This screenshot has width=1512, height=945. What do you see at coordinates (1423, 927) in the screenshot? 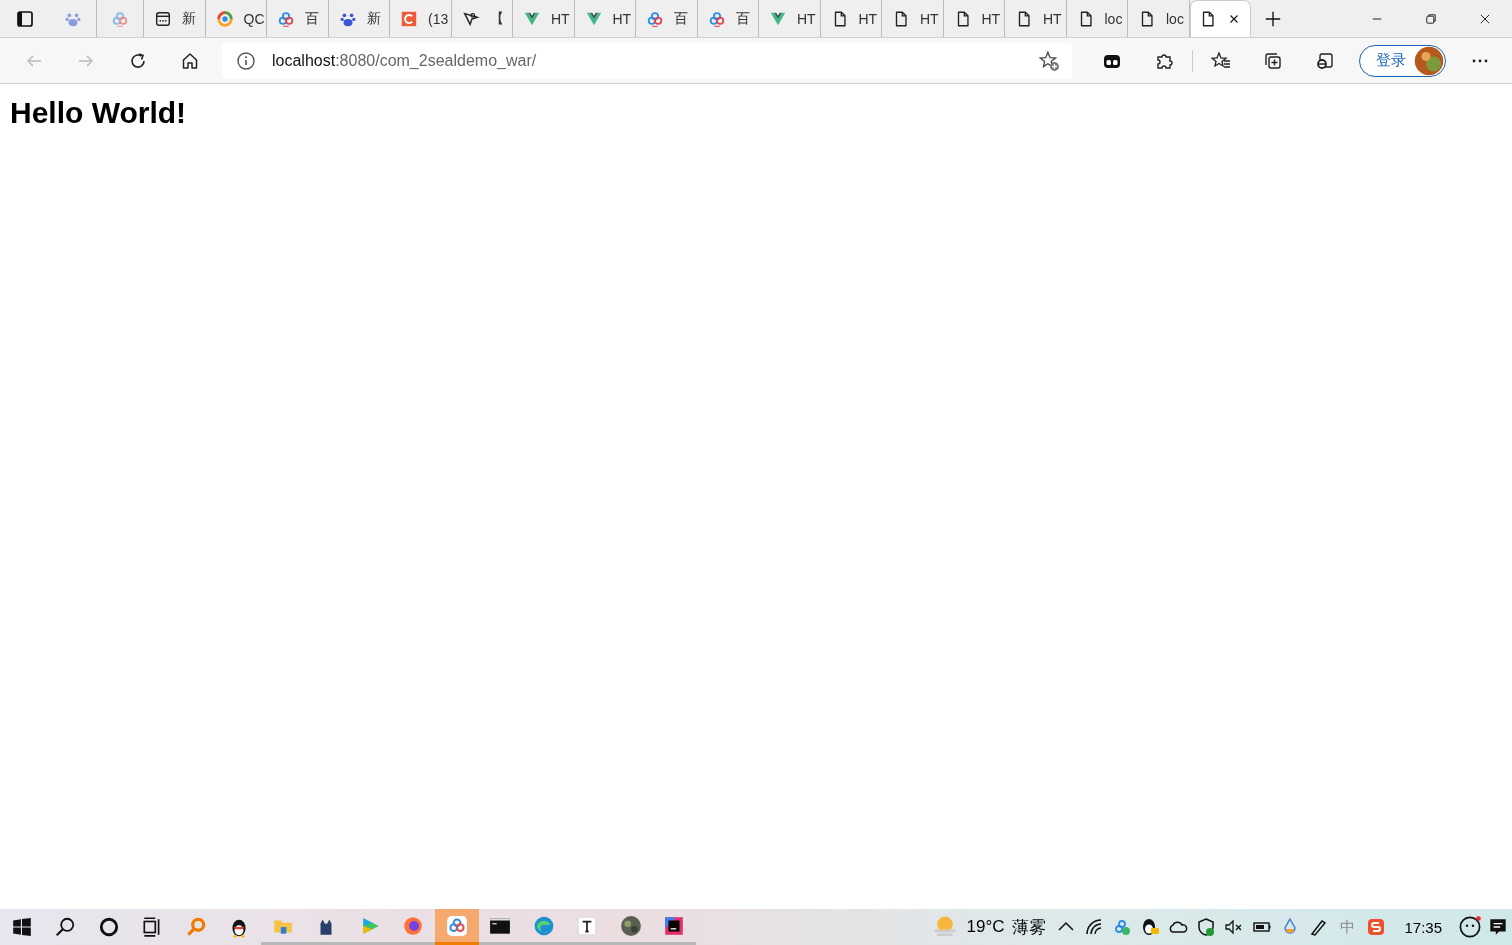
I see `clock: 17:35` at bounding box center [1423, 927].